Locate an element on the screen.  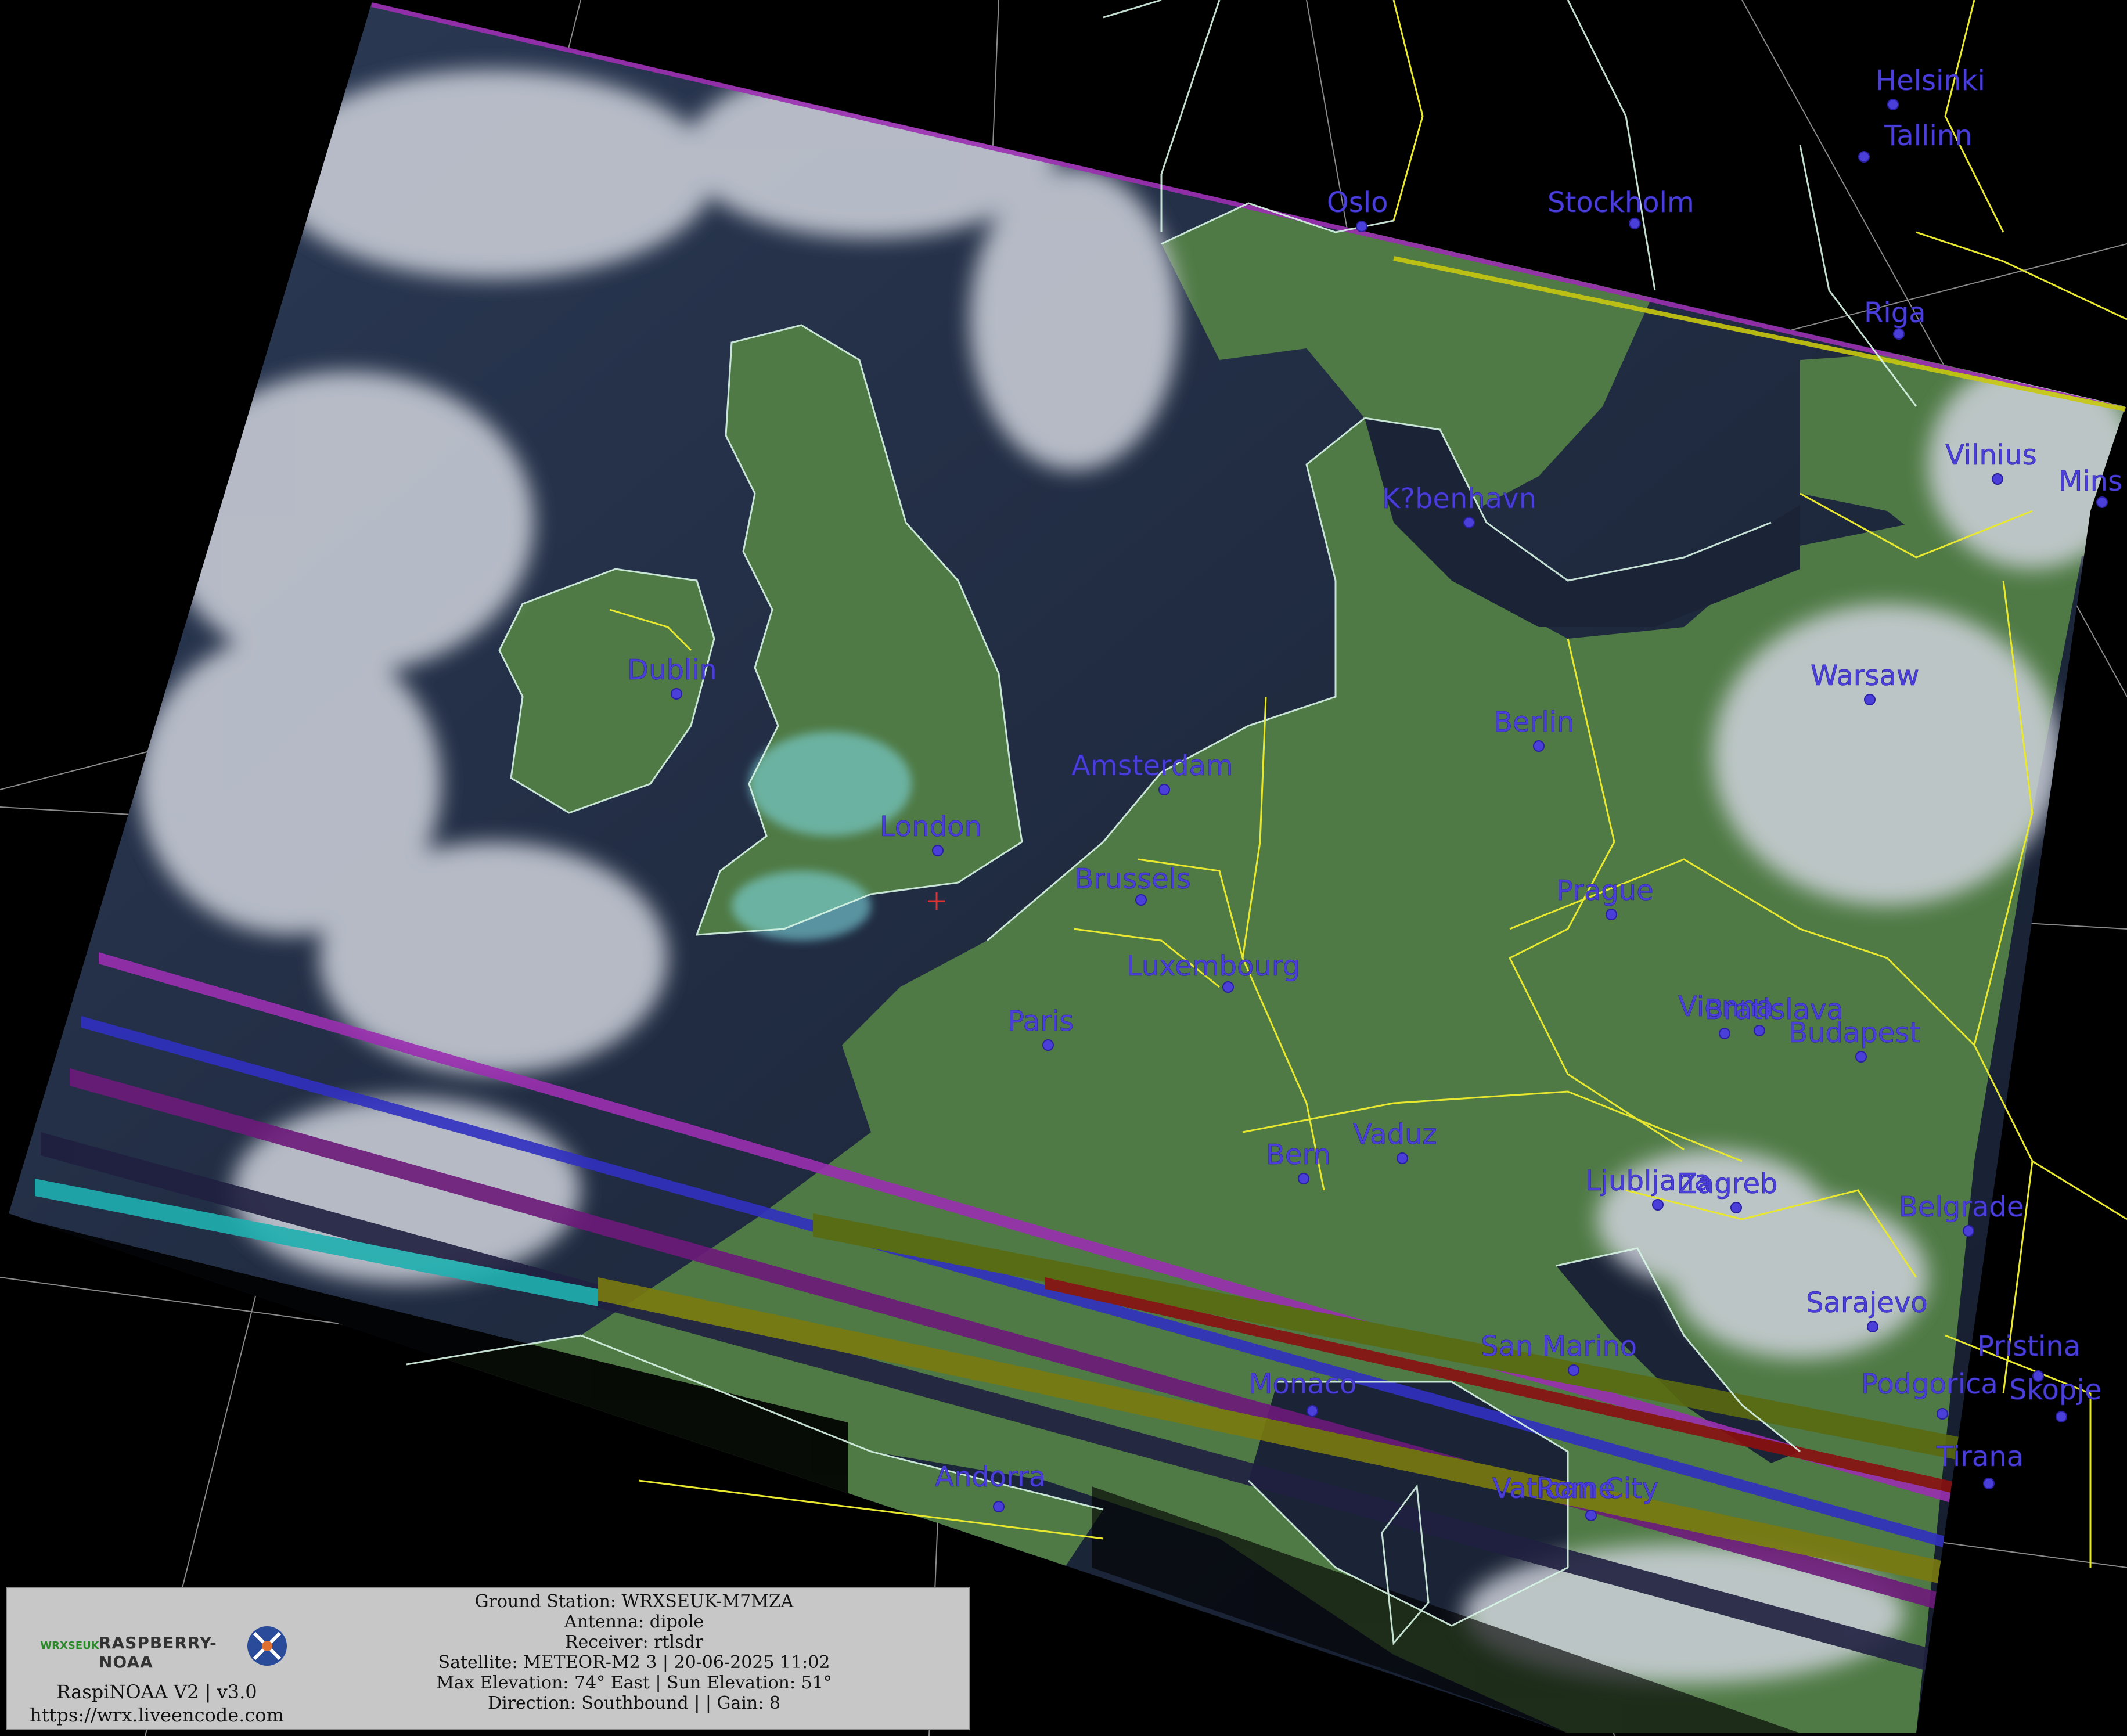
city-label-skopje: Skopje is located at coordinates (2055, 1390).